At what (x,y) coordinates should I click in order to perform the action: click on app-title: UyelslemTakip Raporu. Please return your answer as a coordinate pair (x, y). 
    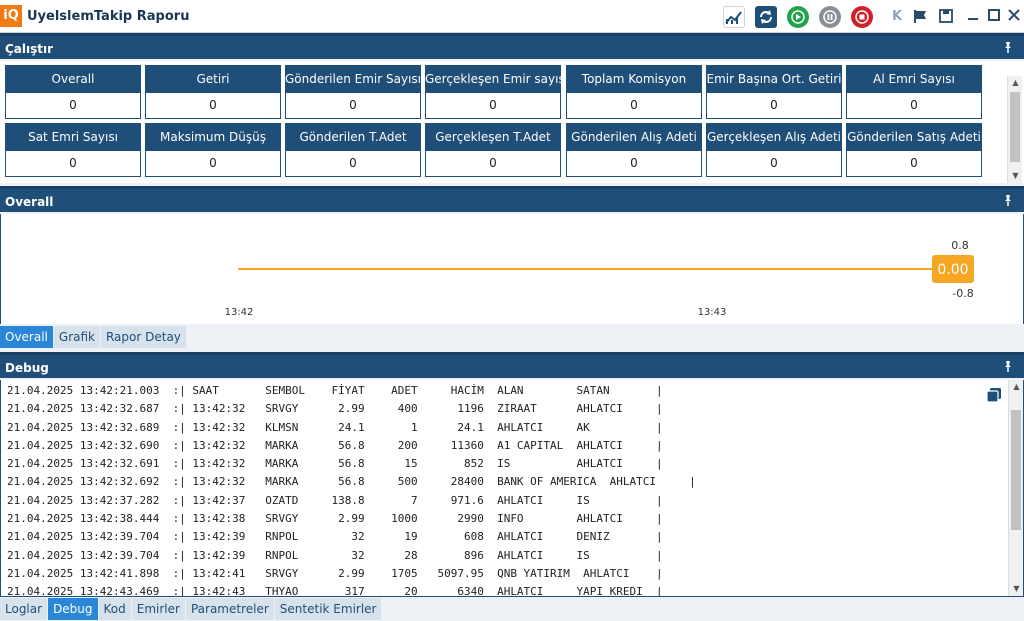
    Looking at the image, I should click on (108, 16).